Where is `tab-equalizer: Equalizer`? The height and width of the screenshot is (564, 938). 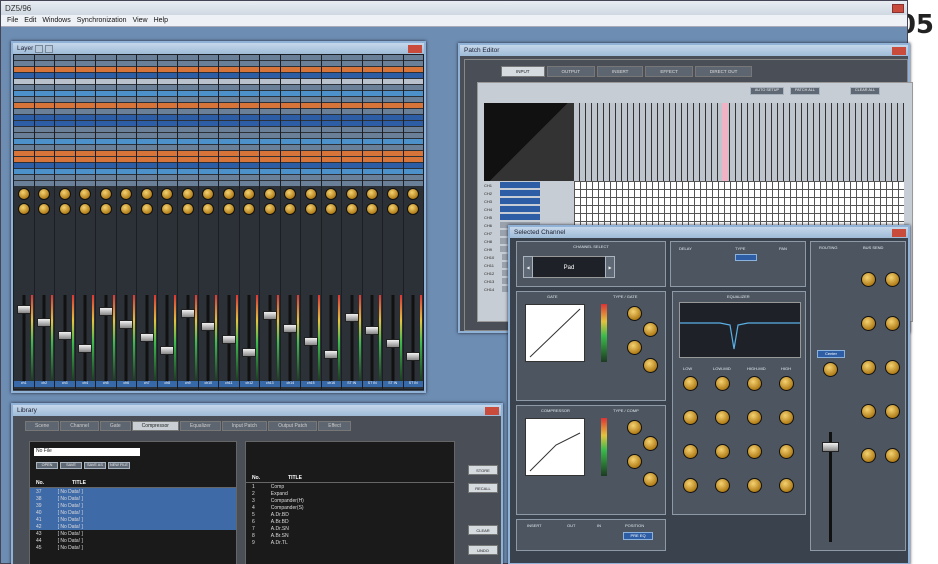
tab-equalizer: Equalizer is located at coordinates (200, 426).